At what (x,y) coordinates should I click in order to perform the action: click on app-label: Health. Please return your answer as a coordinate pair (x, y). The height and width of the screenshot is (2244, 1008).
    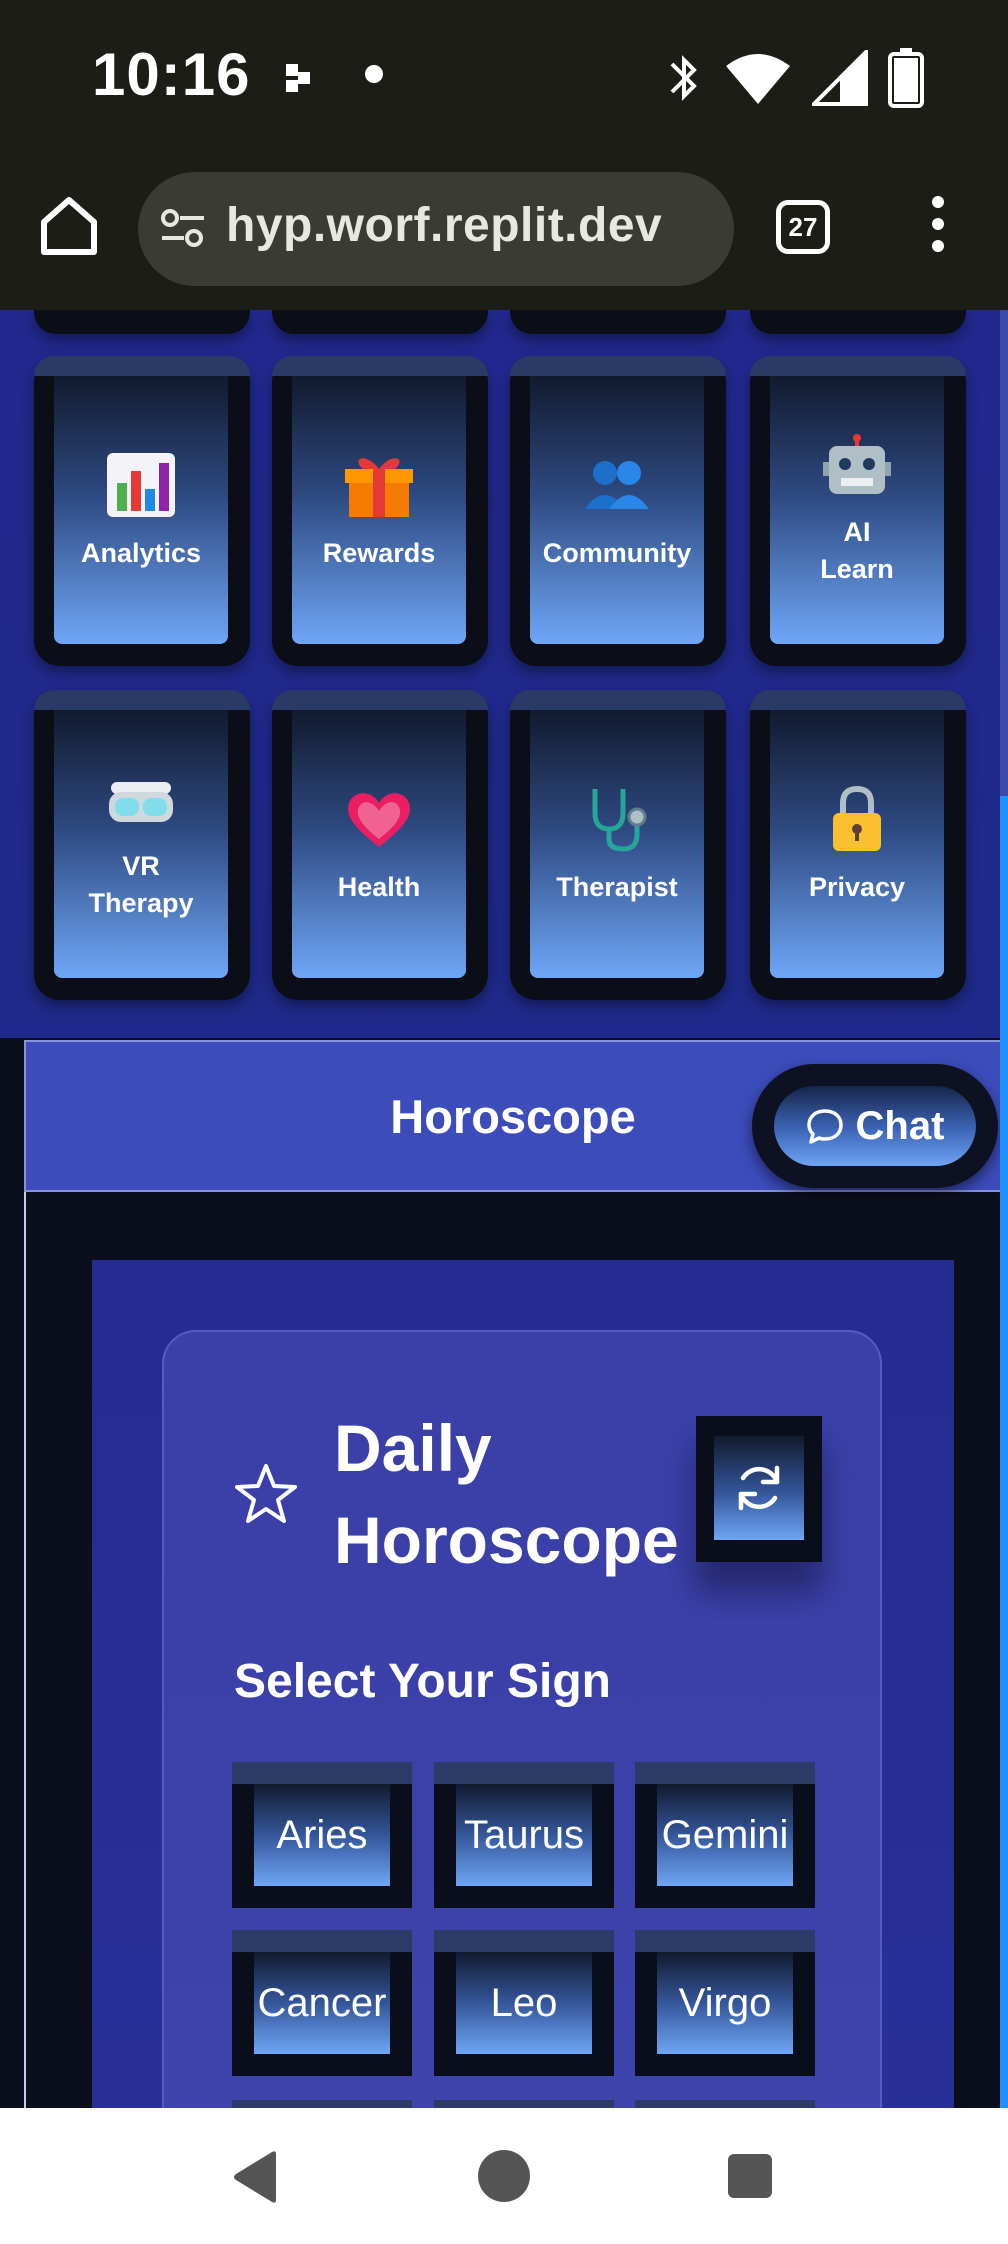
    Looking at the image, I should click on (379, 886).